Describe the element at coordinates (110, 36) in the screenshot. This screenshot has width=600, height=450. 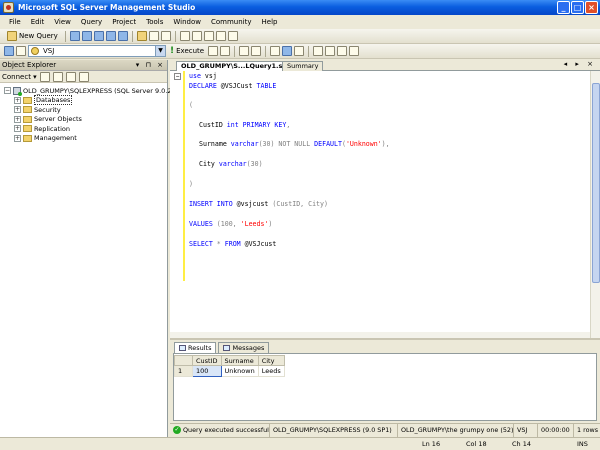
I see `dmx-query-icon` at that location.